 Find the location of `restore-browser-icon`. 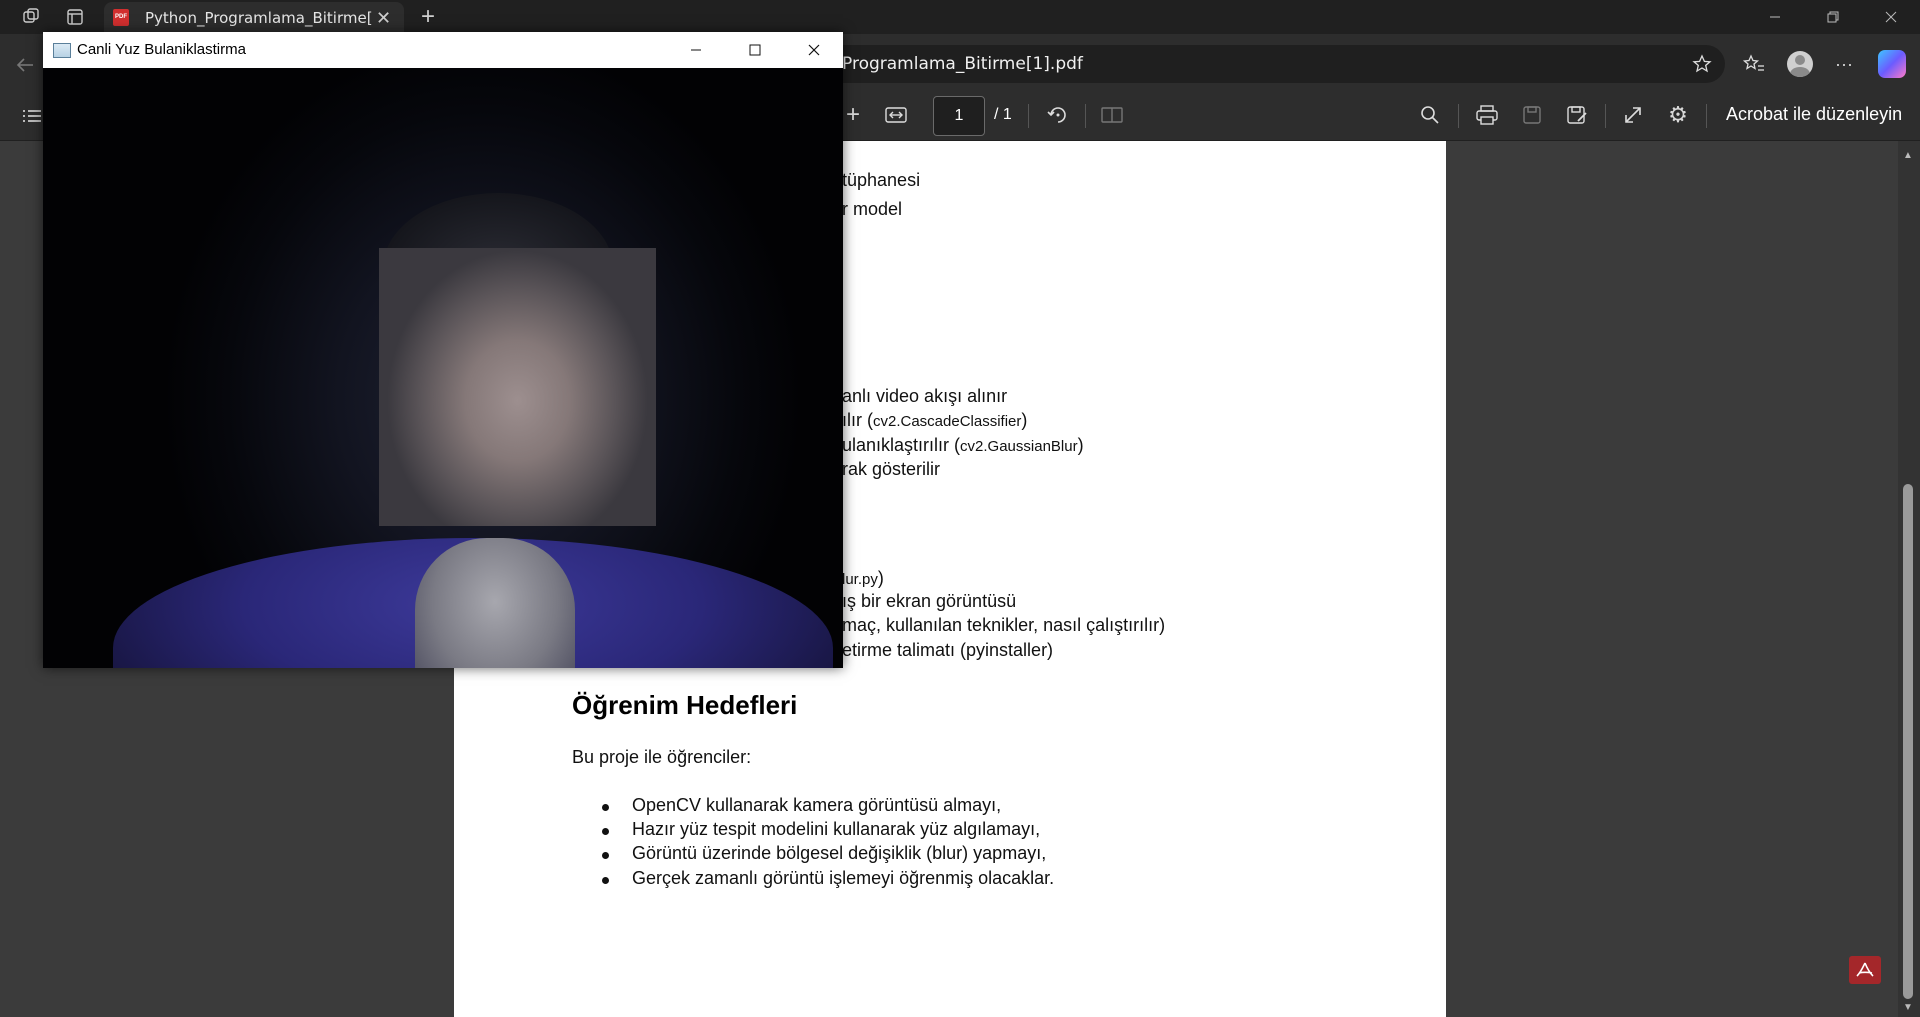

restore-browser-icon is located at coordinates (1833, 17).